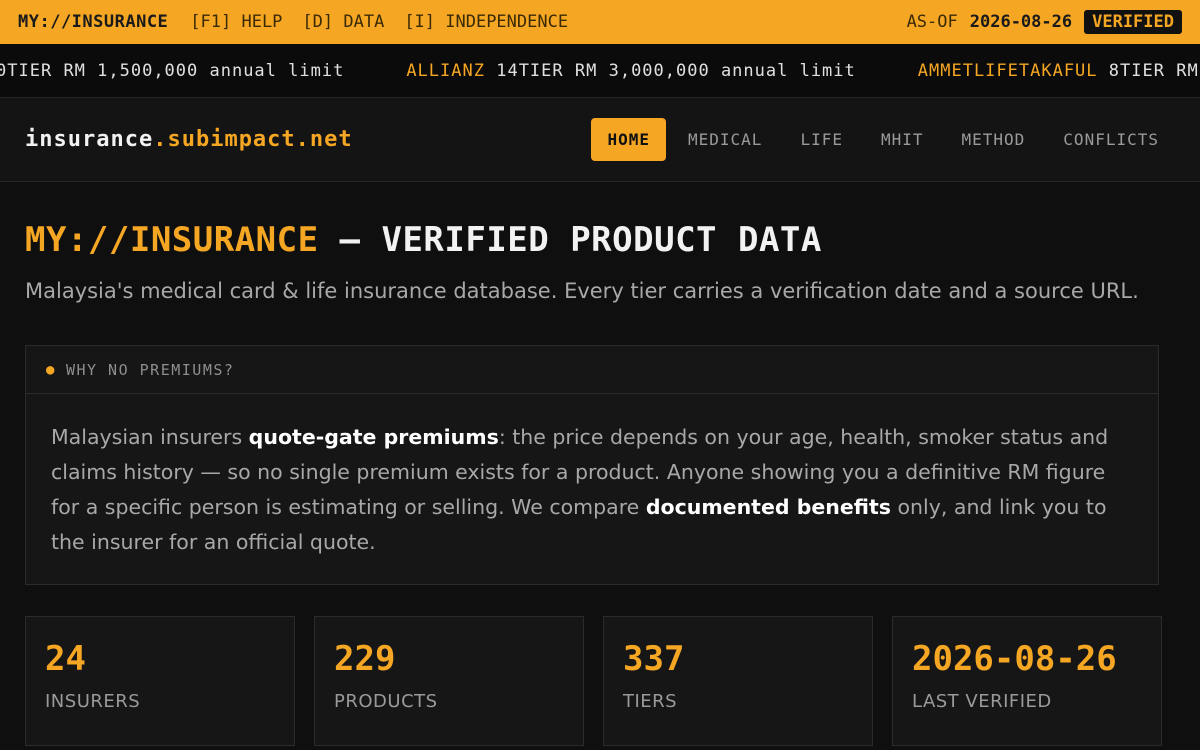 Image resolution: width=1200 pixels, height=750 pixels. I want to click on nav-mhit: MHIT, so click(902, 139).